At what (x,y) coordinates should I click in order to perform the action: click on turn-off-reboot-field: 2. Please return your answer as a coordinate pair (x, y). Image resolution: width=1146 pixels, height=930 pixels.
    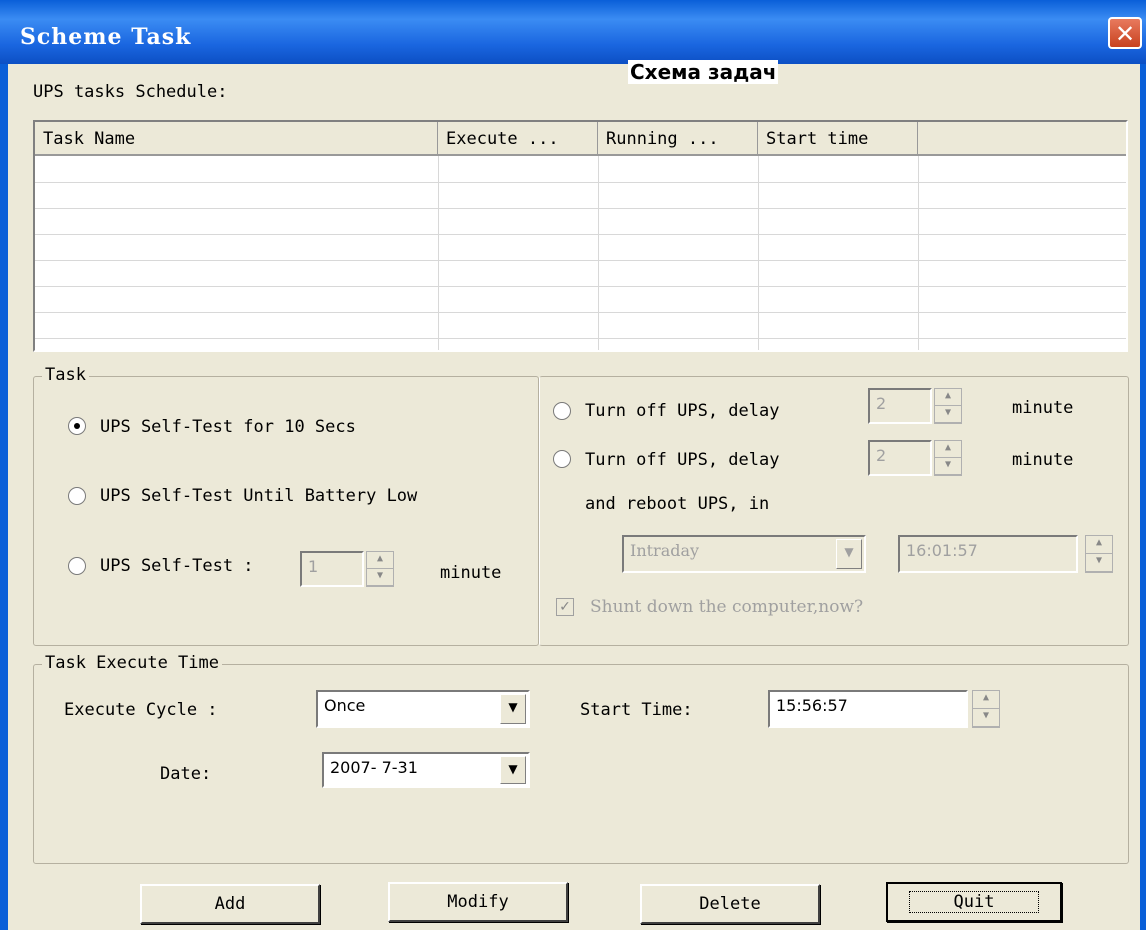
    Looking at the image, I should click on (900, 458).